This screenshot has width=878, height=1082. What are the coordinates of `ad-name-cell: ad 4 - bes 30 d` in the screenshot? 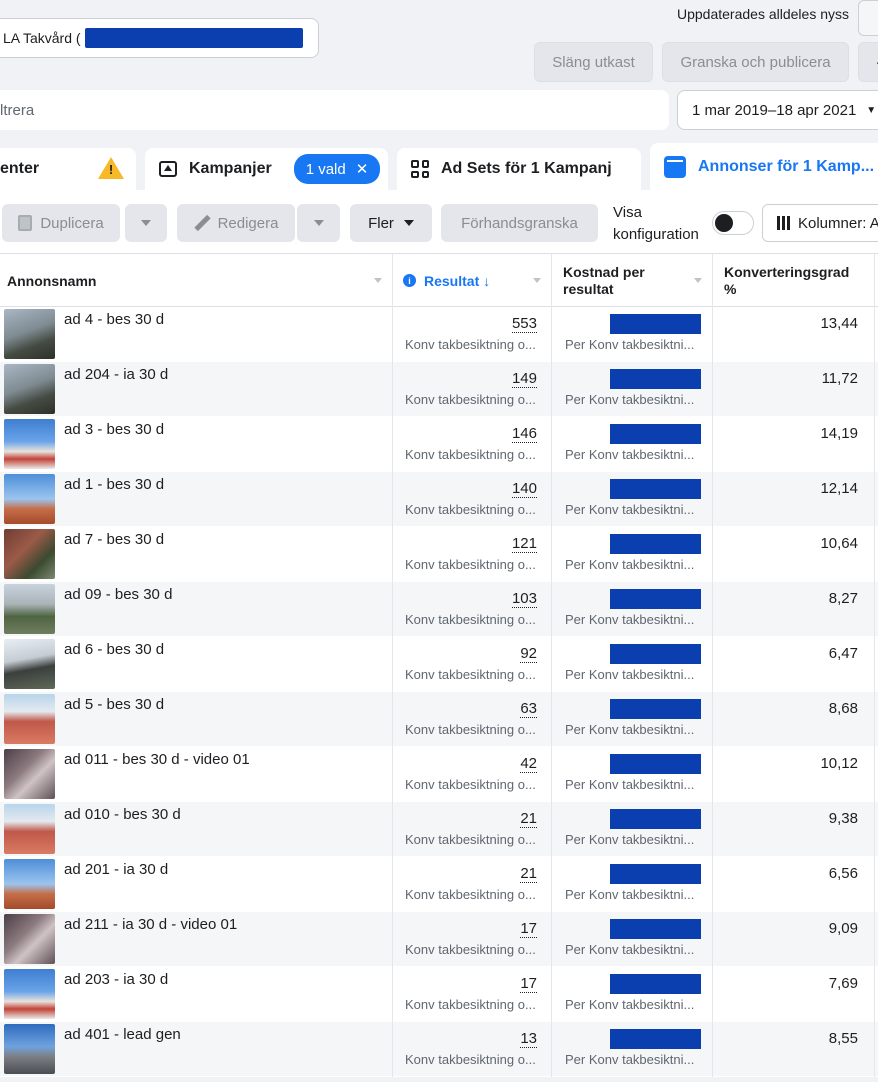 It's located at (196, 334).